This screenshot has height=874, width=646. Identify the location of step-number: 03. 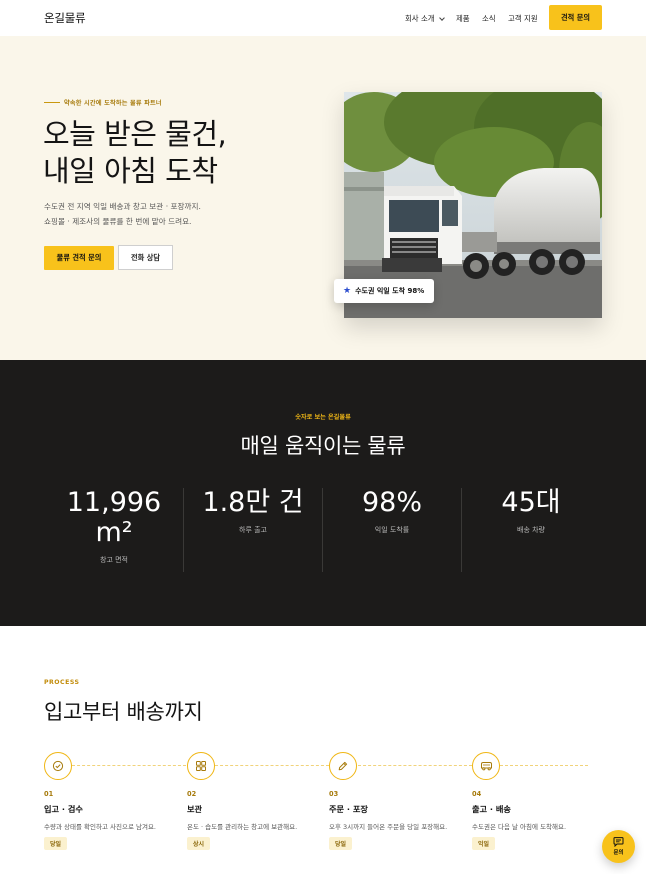
(334, 794).